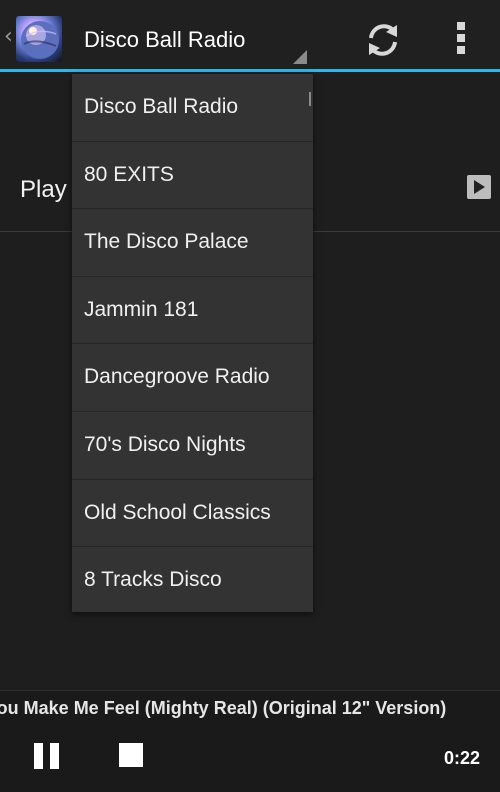  What do you see at coordinates (161, 106) in the screenshot?
I see `dropdown-item-label: Disco Ball Radio` at bounding box center [161, 106].